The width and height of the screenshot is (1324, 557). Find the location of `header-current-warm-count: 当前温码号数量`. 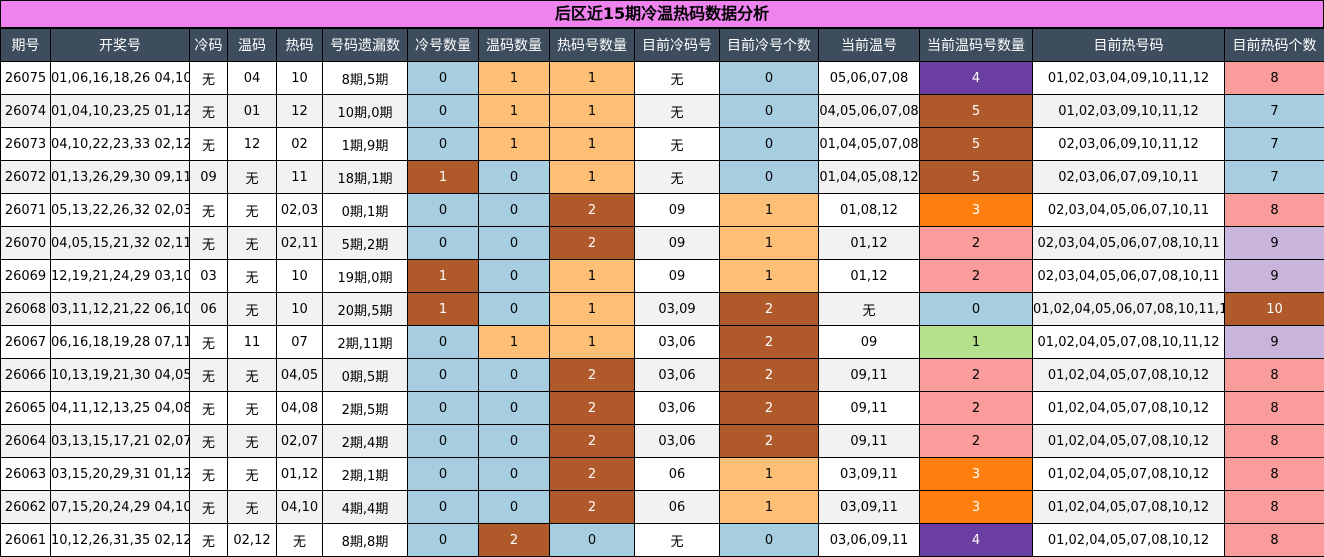

header-current-warm-count: 当前温码号数量 is located at coordinates (976, 45).